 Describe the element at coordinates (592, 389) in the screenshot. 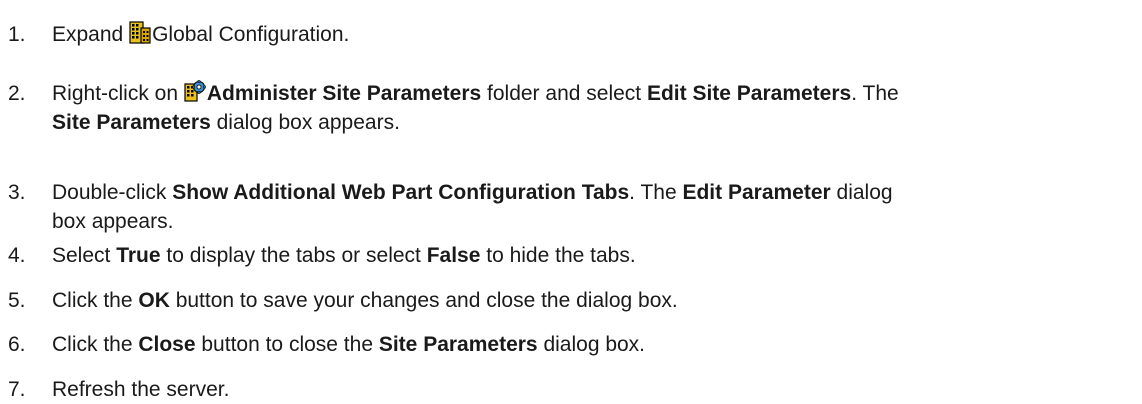

I see `step-text: Refresh the server.` at that location.